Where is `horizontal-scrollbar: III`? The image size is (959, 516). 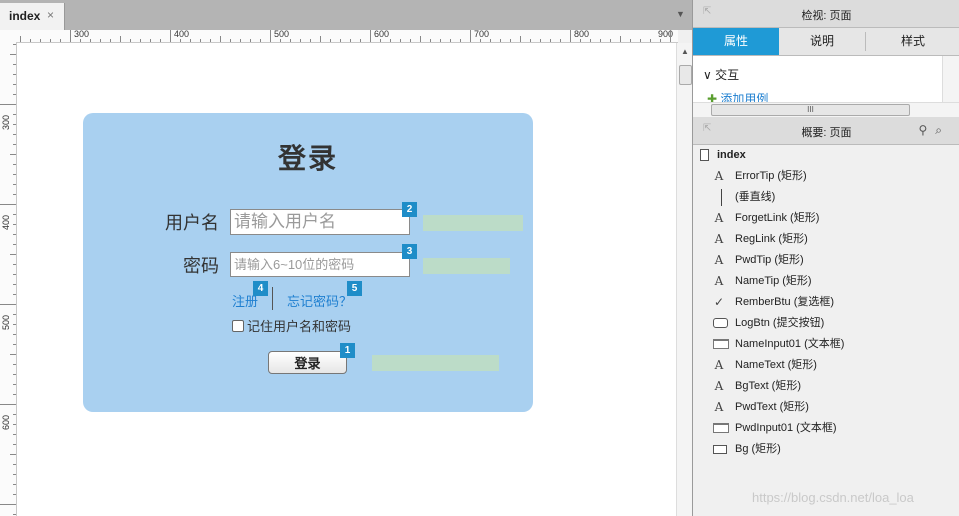
horizontal-scrollbar: III is located at coordinates (826, 109).